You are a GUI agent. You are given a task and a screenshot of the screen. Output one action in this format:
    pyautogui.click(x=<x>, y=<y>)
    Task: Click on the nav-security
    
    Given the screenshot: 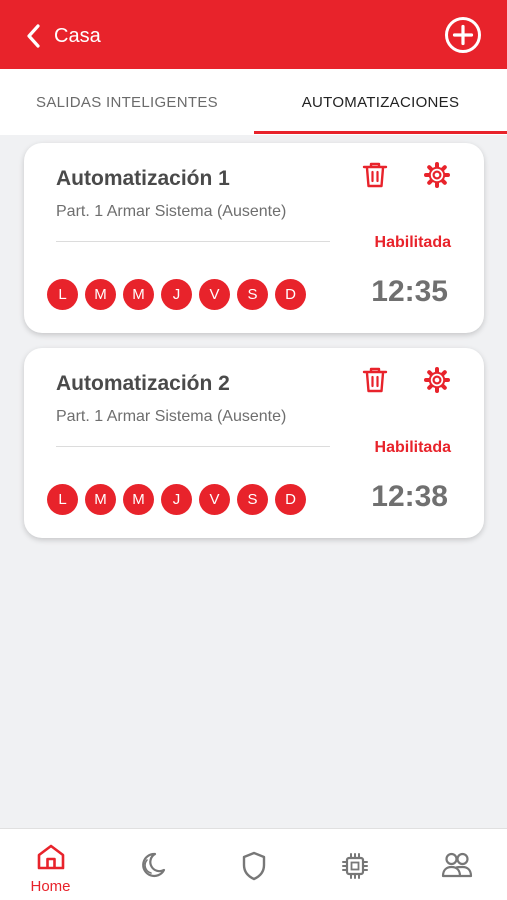 What is the action you would take?
    pyautogui.click(x=253, y=864)
    